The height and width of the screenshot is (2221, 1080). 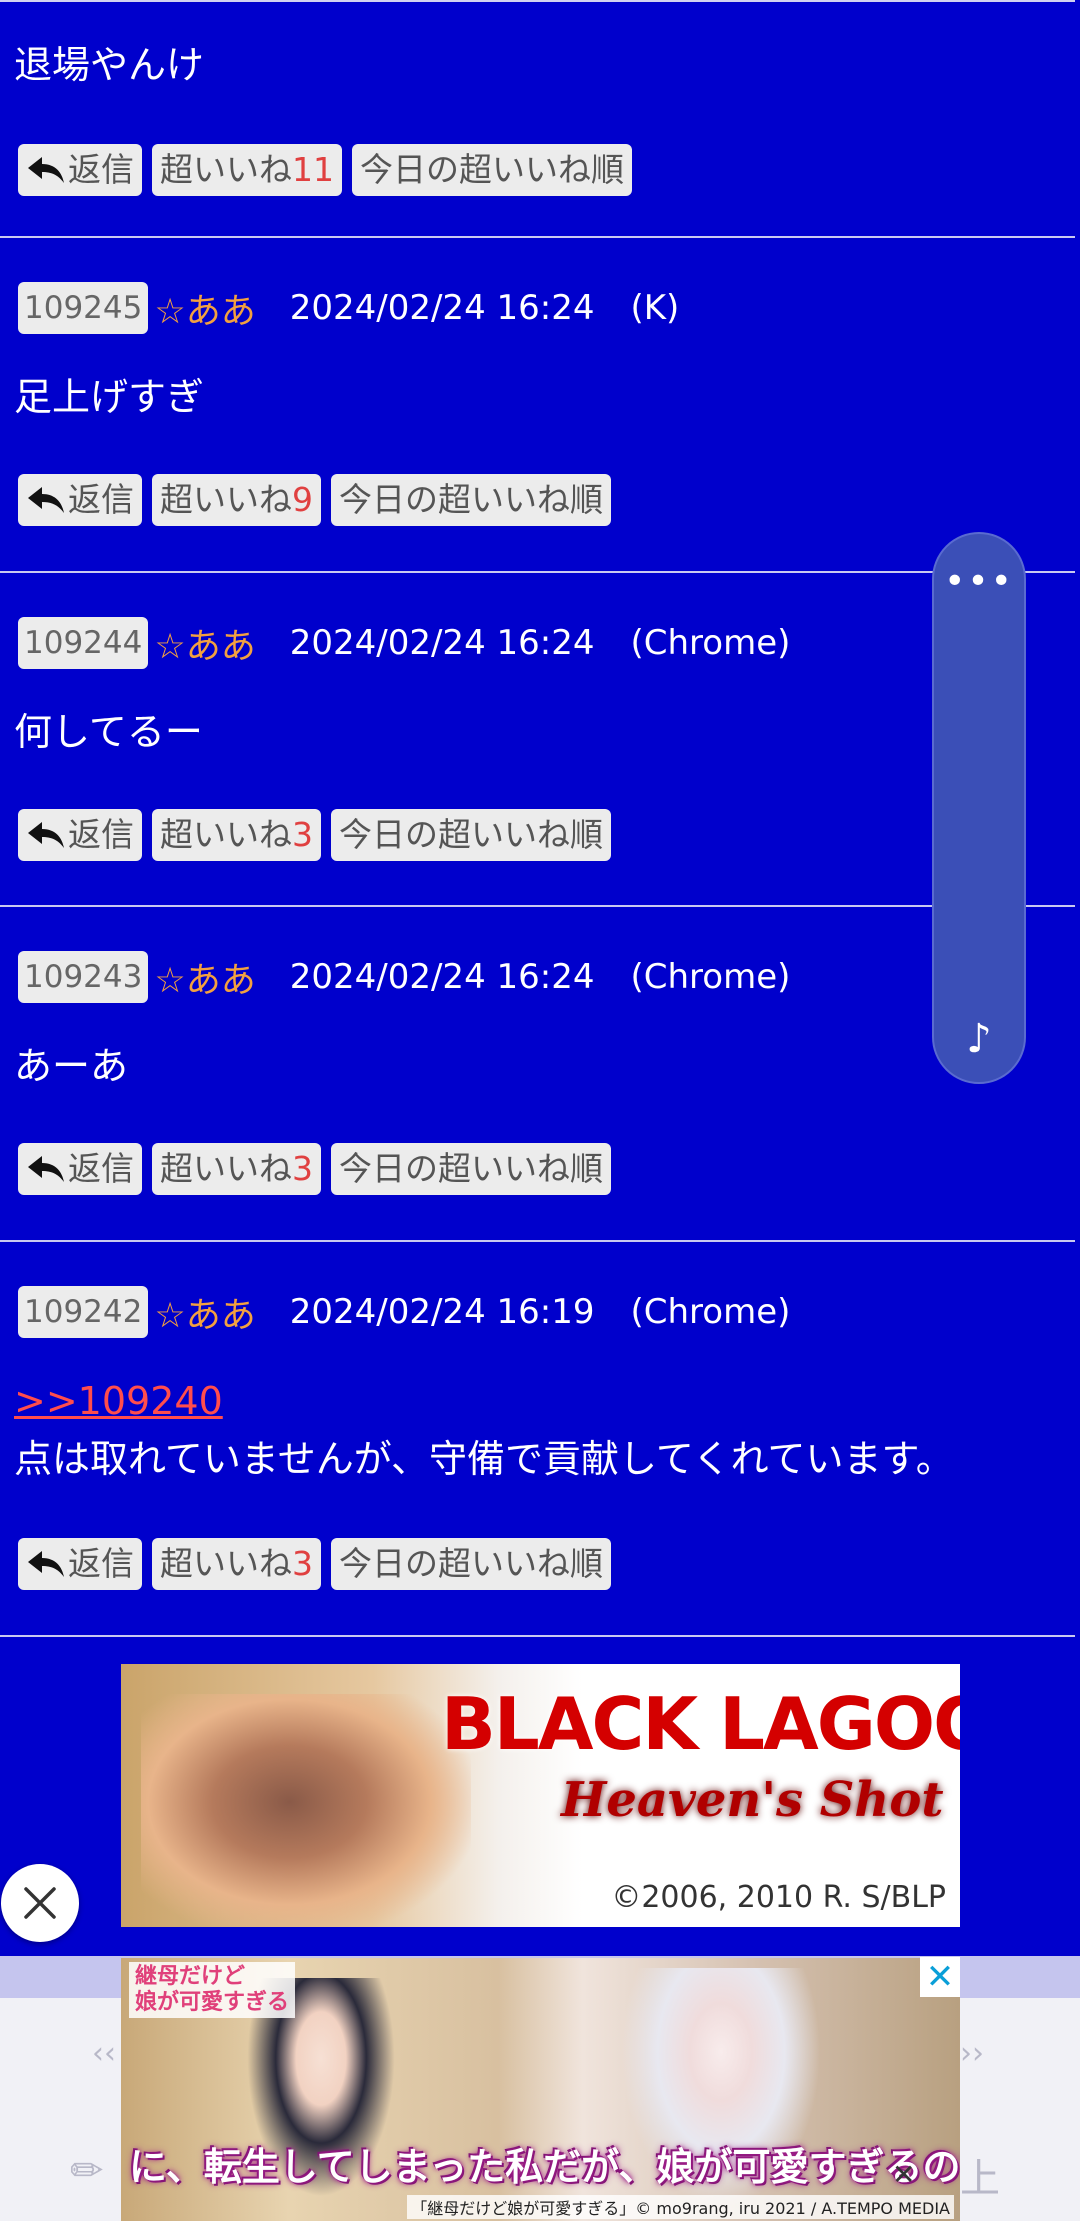 What do you see at coordinates (302, 499) in the screenshot?
I see `like-count: 9` at bounding box center [302, 499].